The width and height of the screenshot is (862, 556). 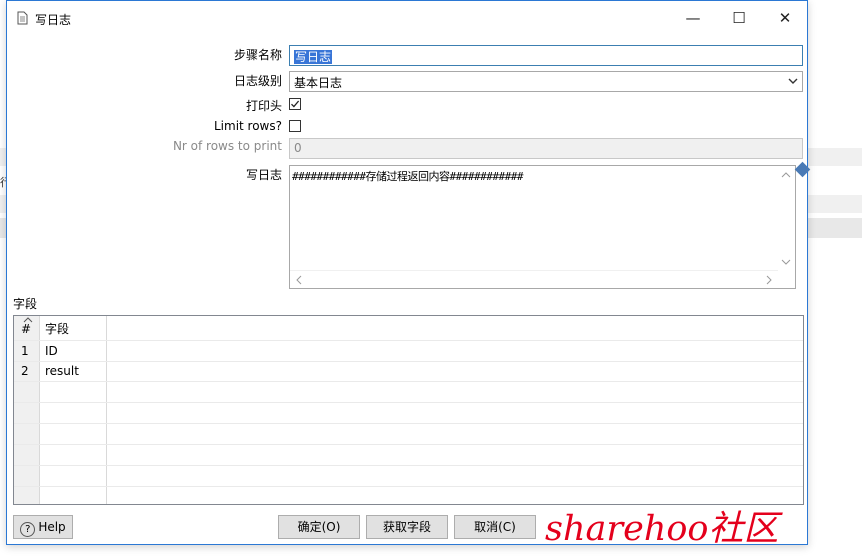 I want to click on table-row: 1 ID, so click(x=408, y=351).